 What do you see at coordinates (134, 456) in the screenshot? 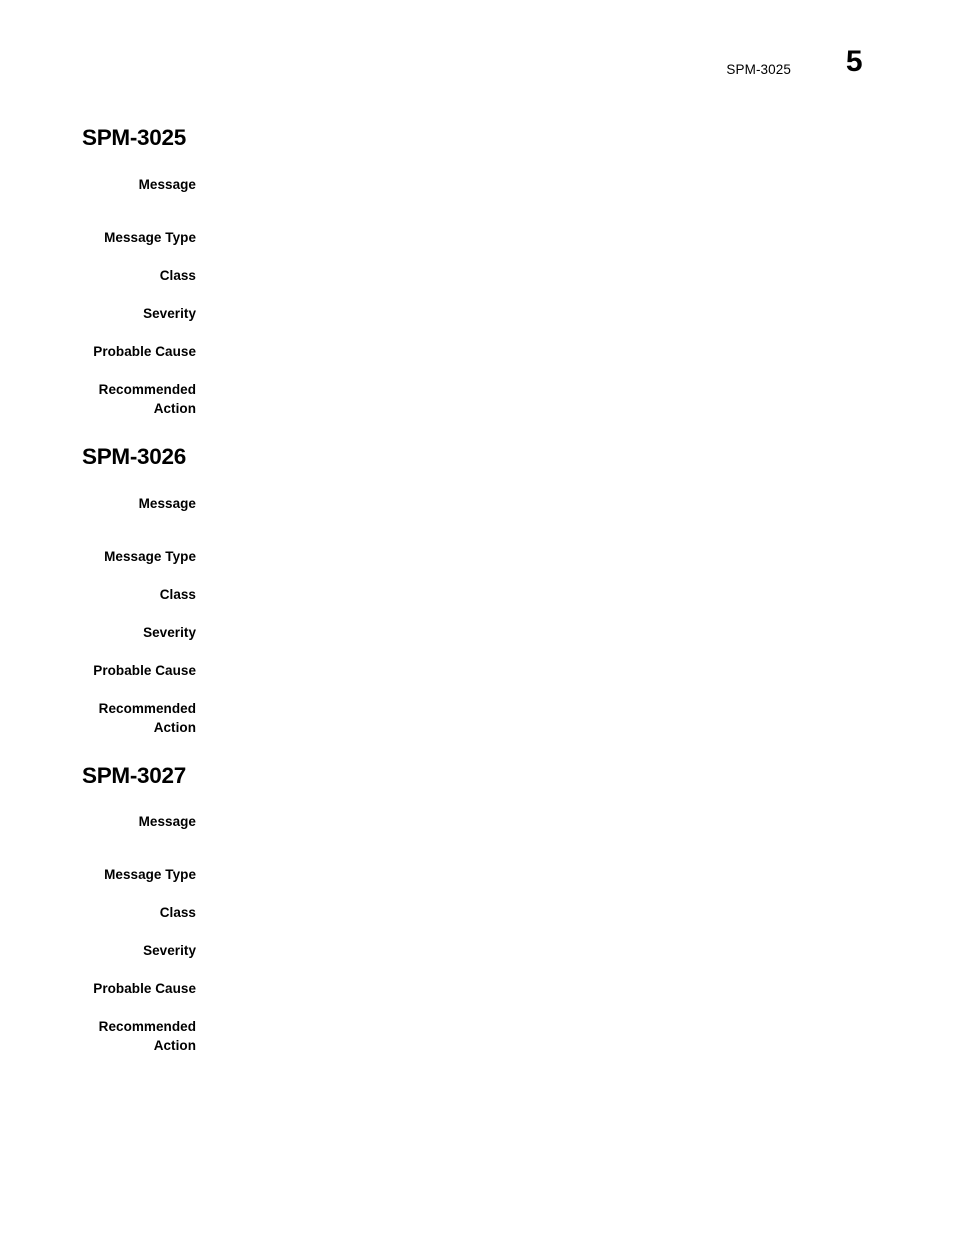
I see `section-heading: SPM-3026` at bounding box center [134, 456].